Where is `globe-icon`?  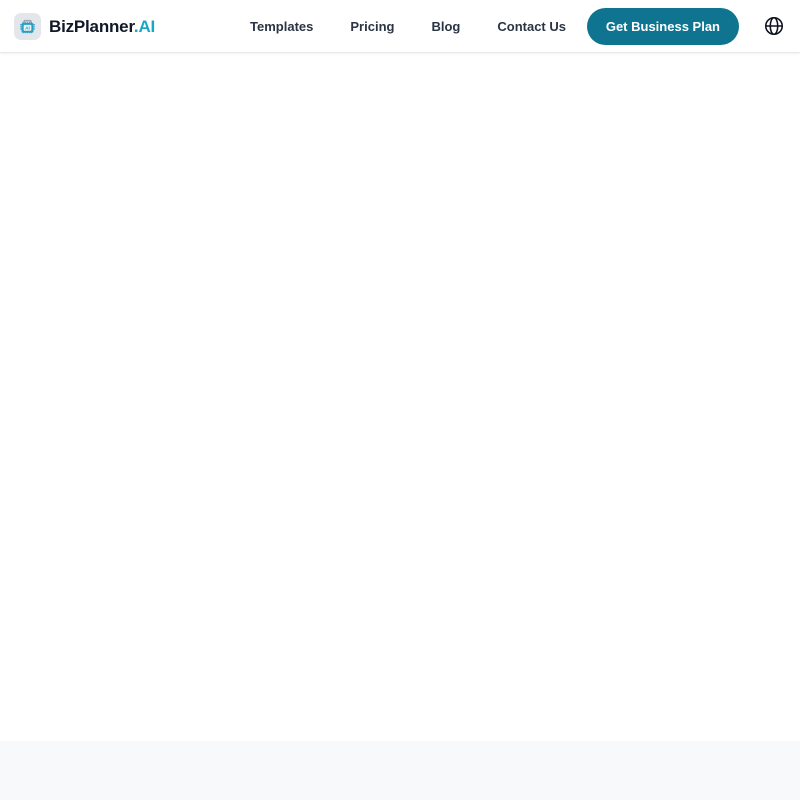
globe-icon is located at coordinates (774, 26).